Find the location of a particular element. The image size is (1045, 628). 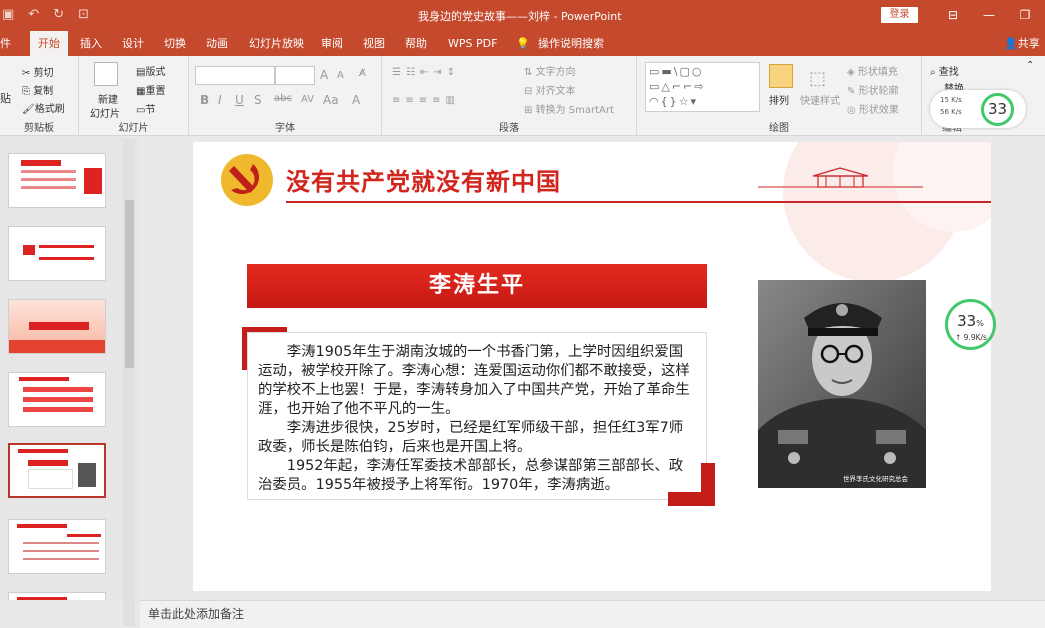

align-text-button: ⊟ 对齐文本 is located at coordinates (550, 89).